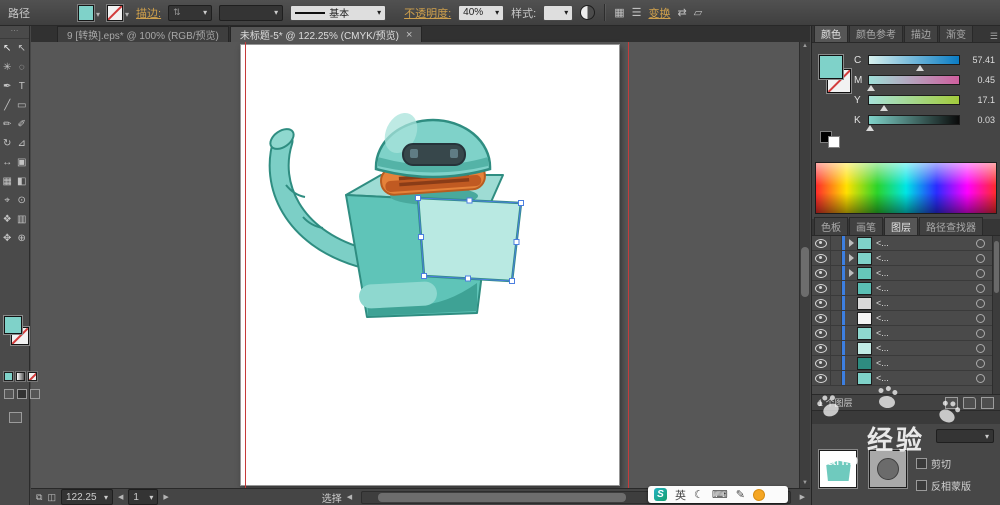 The image size is (1000, 505). Describe the element at coordinates (588, 12) in the screenshot. I see `recolor-artwork-icon` at that location.